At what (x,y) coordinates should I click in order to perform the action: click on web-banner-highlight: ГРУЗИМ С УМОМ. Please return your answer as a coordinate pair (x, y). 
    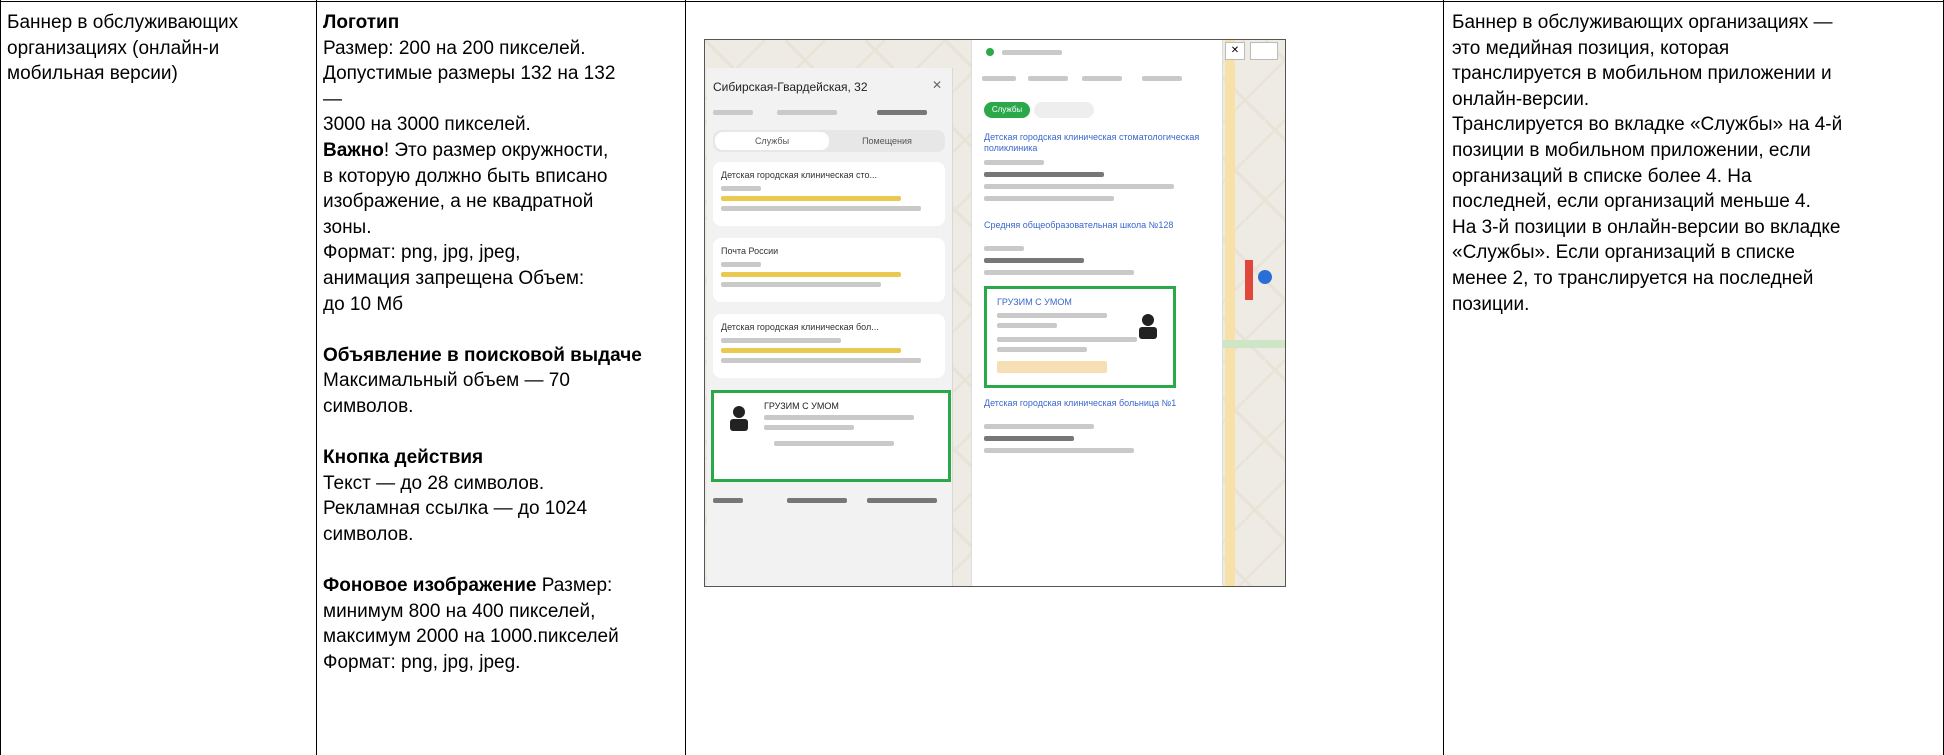
    Looking at the image, I should click on (1080, 337).